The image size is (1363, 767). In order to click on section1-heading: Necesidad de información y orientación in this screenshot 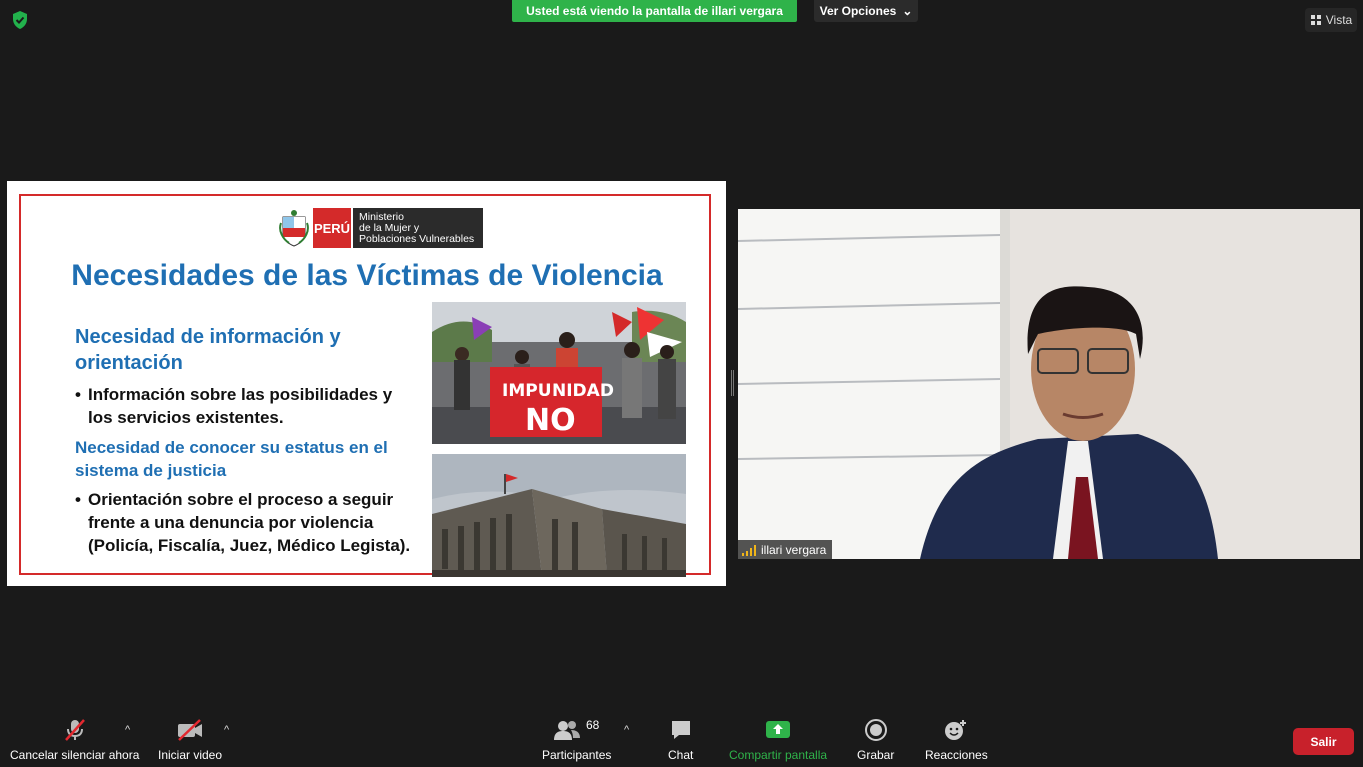, I will do `click(208, 350)`.